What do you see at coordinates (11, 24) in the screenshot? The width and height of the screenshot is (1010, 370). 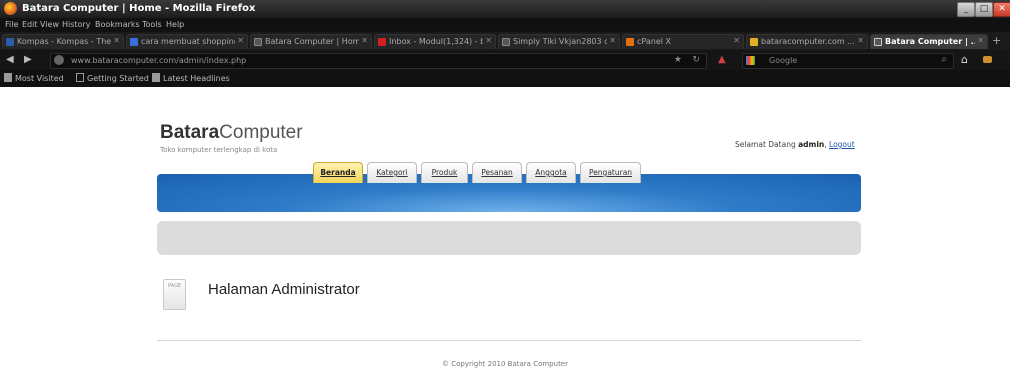 I see `menu-file: File` at bounding box center [11, 24].